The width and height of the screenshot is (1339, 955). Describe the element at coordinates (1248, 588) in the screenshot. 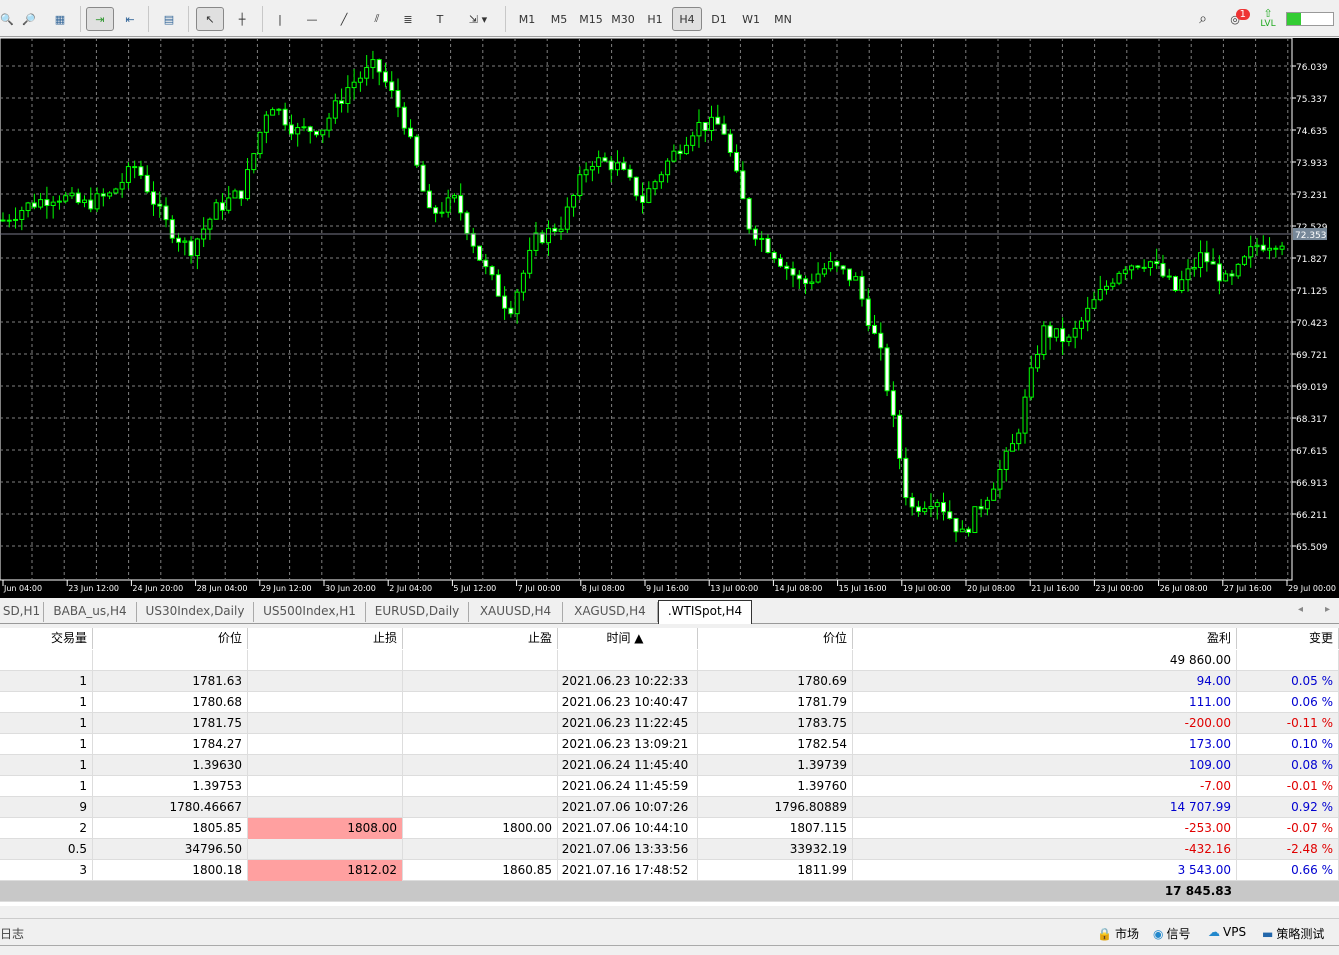

I see `time-label: 27 Jul 16:00` at that location.